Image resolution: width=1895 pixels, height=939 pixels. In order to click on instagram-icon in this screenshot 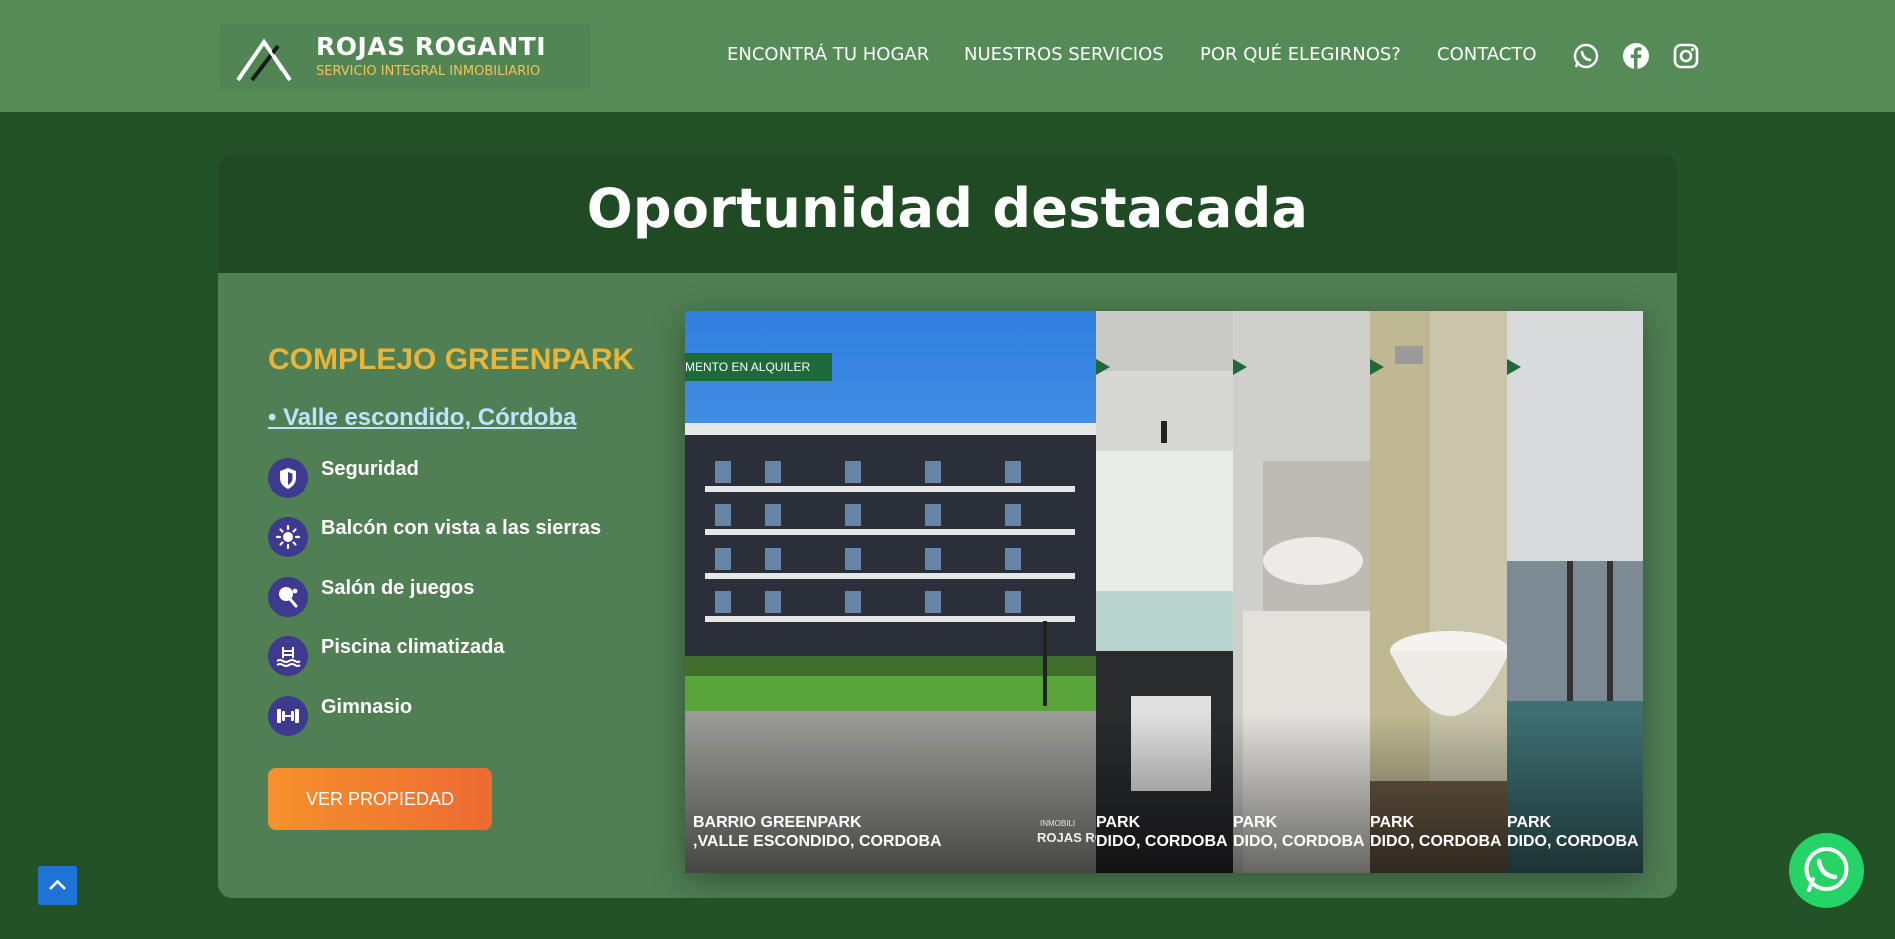, I will do `click(1686, 56)`.